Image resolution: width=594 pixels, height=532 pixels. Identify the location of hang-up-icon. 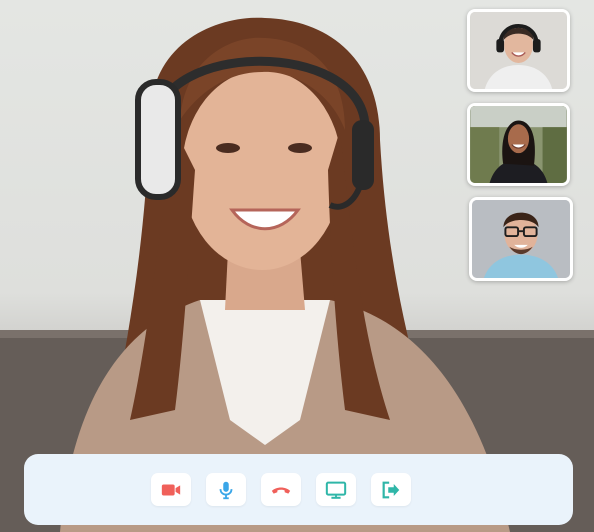
(280, 490).